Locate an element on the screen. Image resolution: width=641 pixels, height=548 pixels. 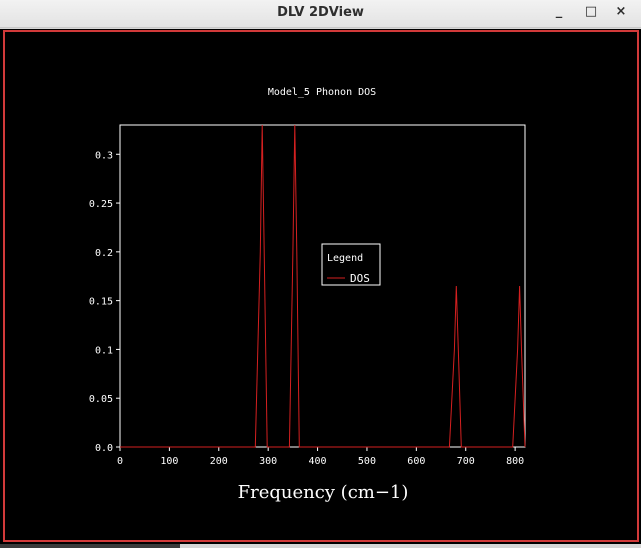
y-tick-label: 0.0 is located at coordinates (104, 448).